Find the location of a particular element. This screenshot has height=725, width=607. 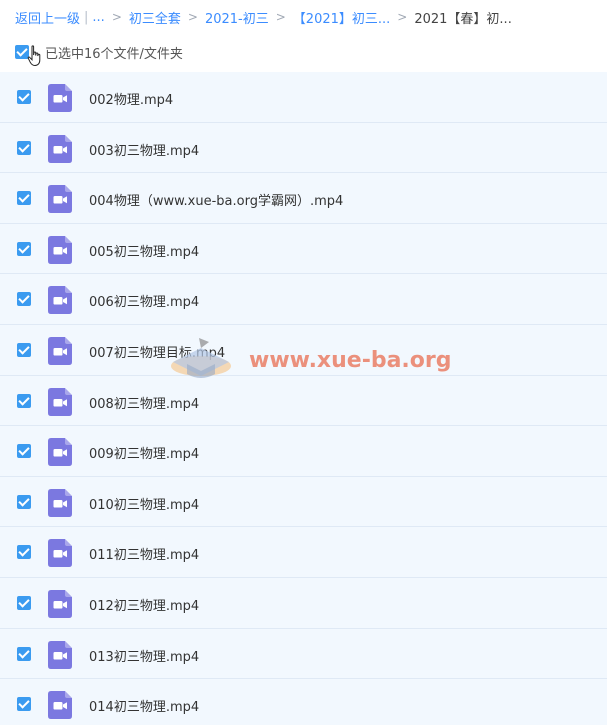

file-row: 009初三物理.mp4 is located at coordinates (303, 451).